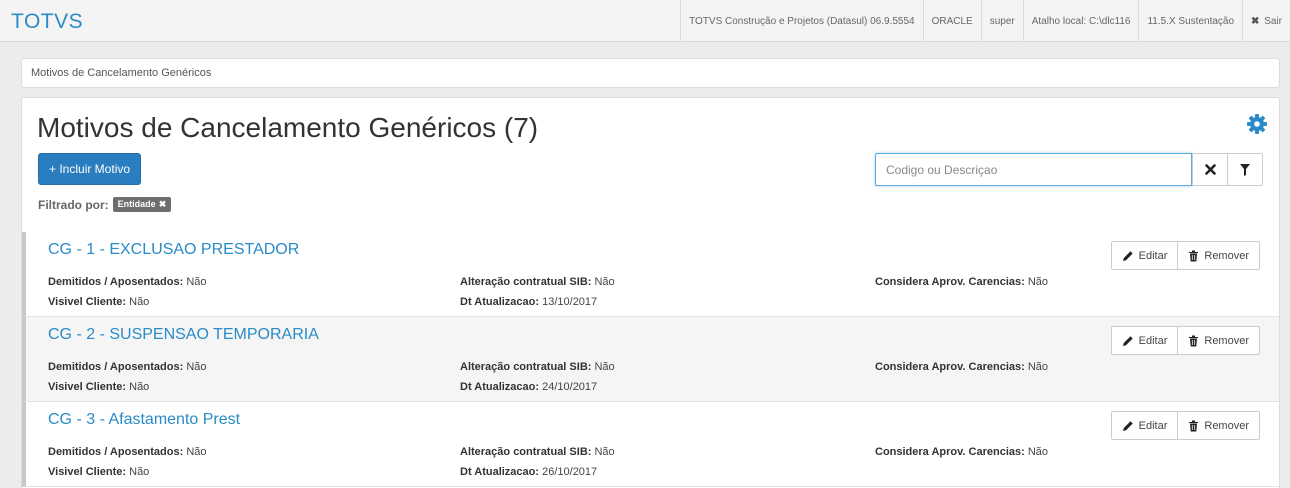 The image size is (1290, 488). I want to click on filter-tag-entity: Entidade ✖, so click(142, 204).